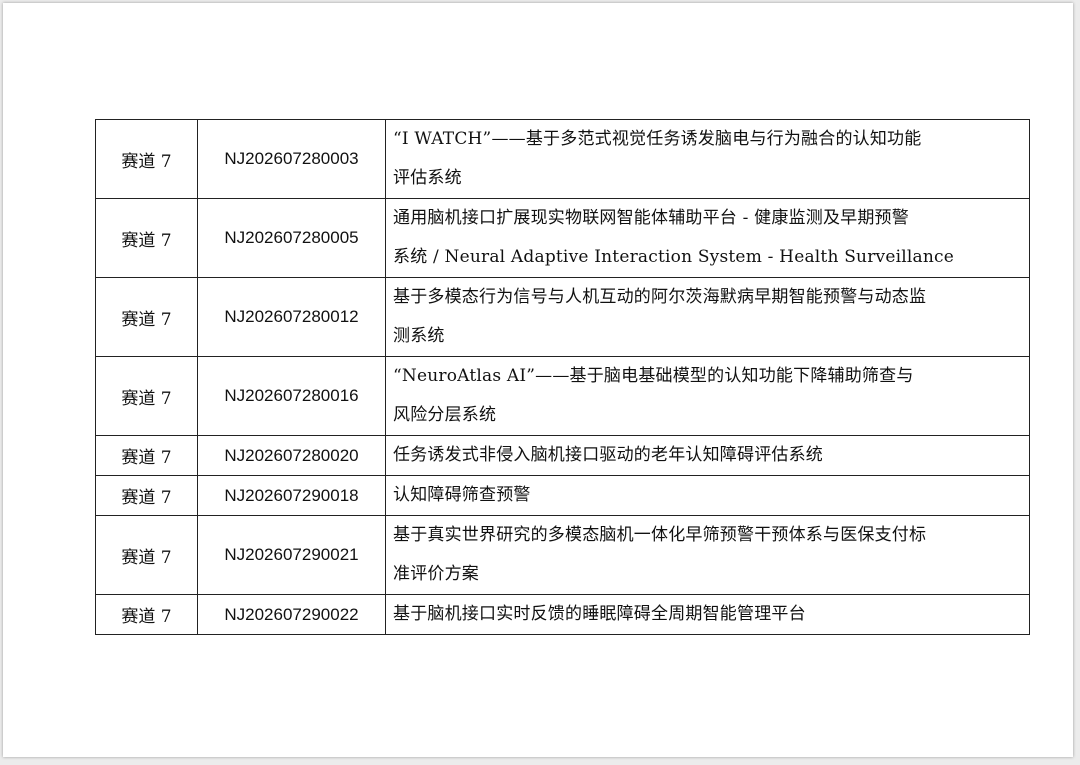 This screenshot has height=765, width=1080. What do you see at coordinates (427, 178) in the screenshot?
I see `title-line: 评估系统` at bounding box center [427, 178].